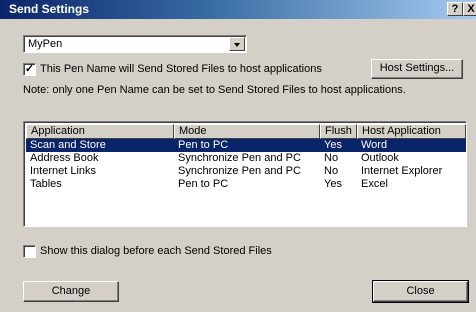 The image size is (476, 312). Describe the element at coordinates (49, 9) in the screenshot. I see `window-title: Send Settings` at that location.